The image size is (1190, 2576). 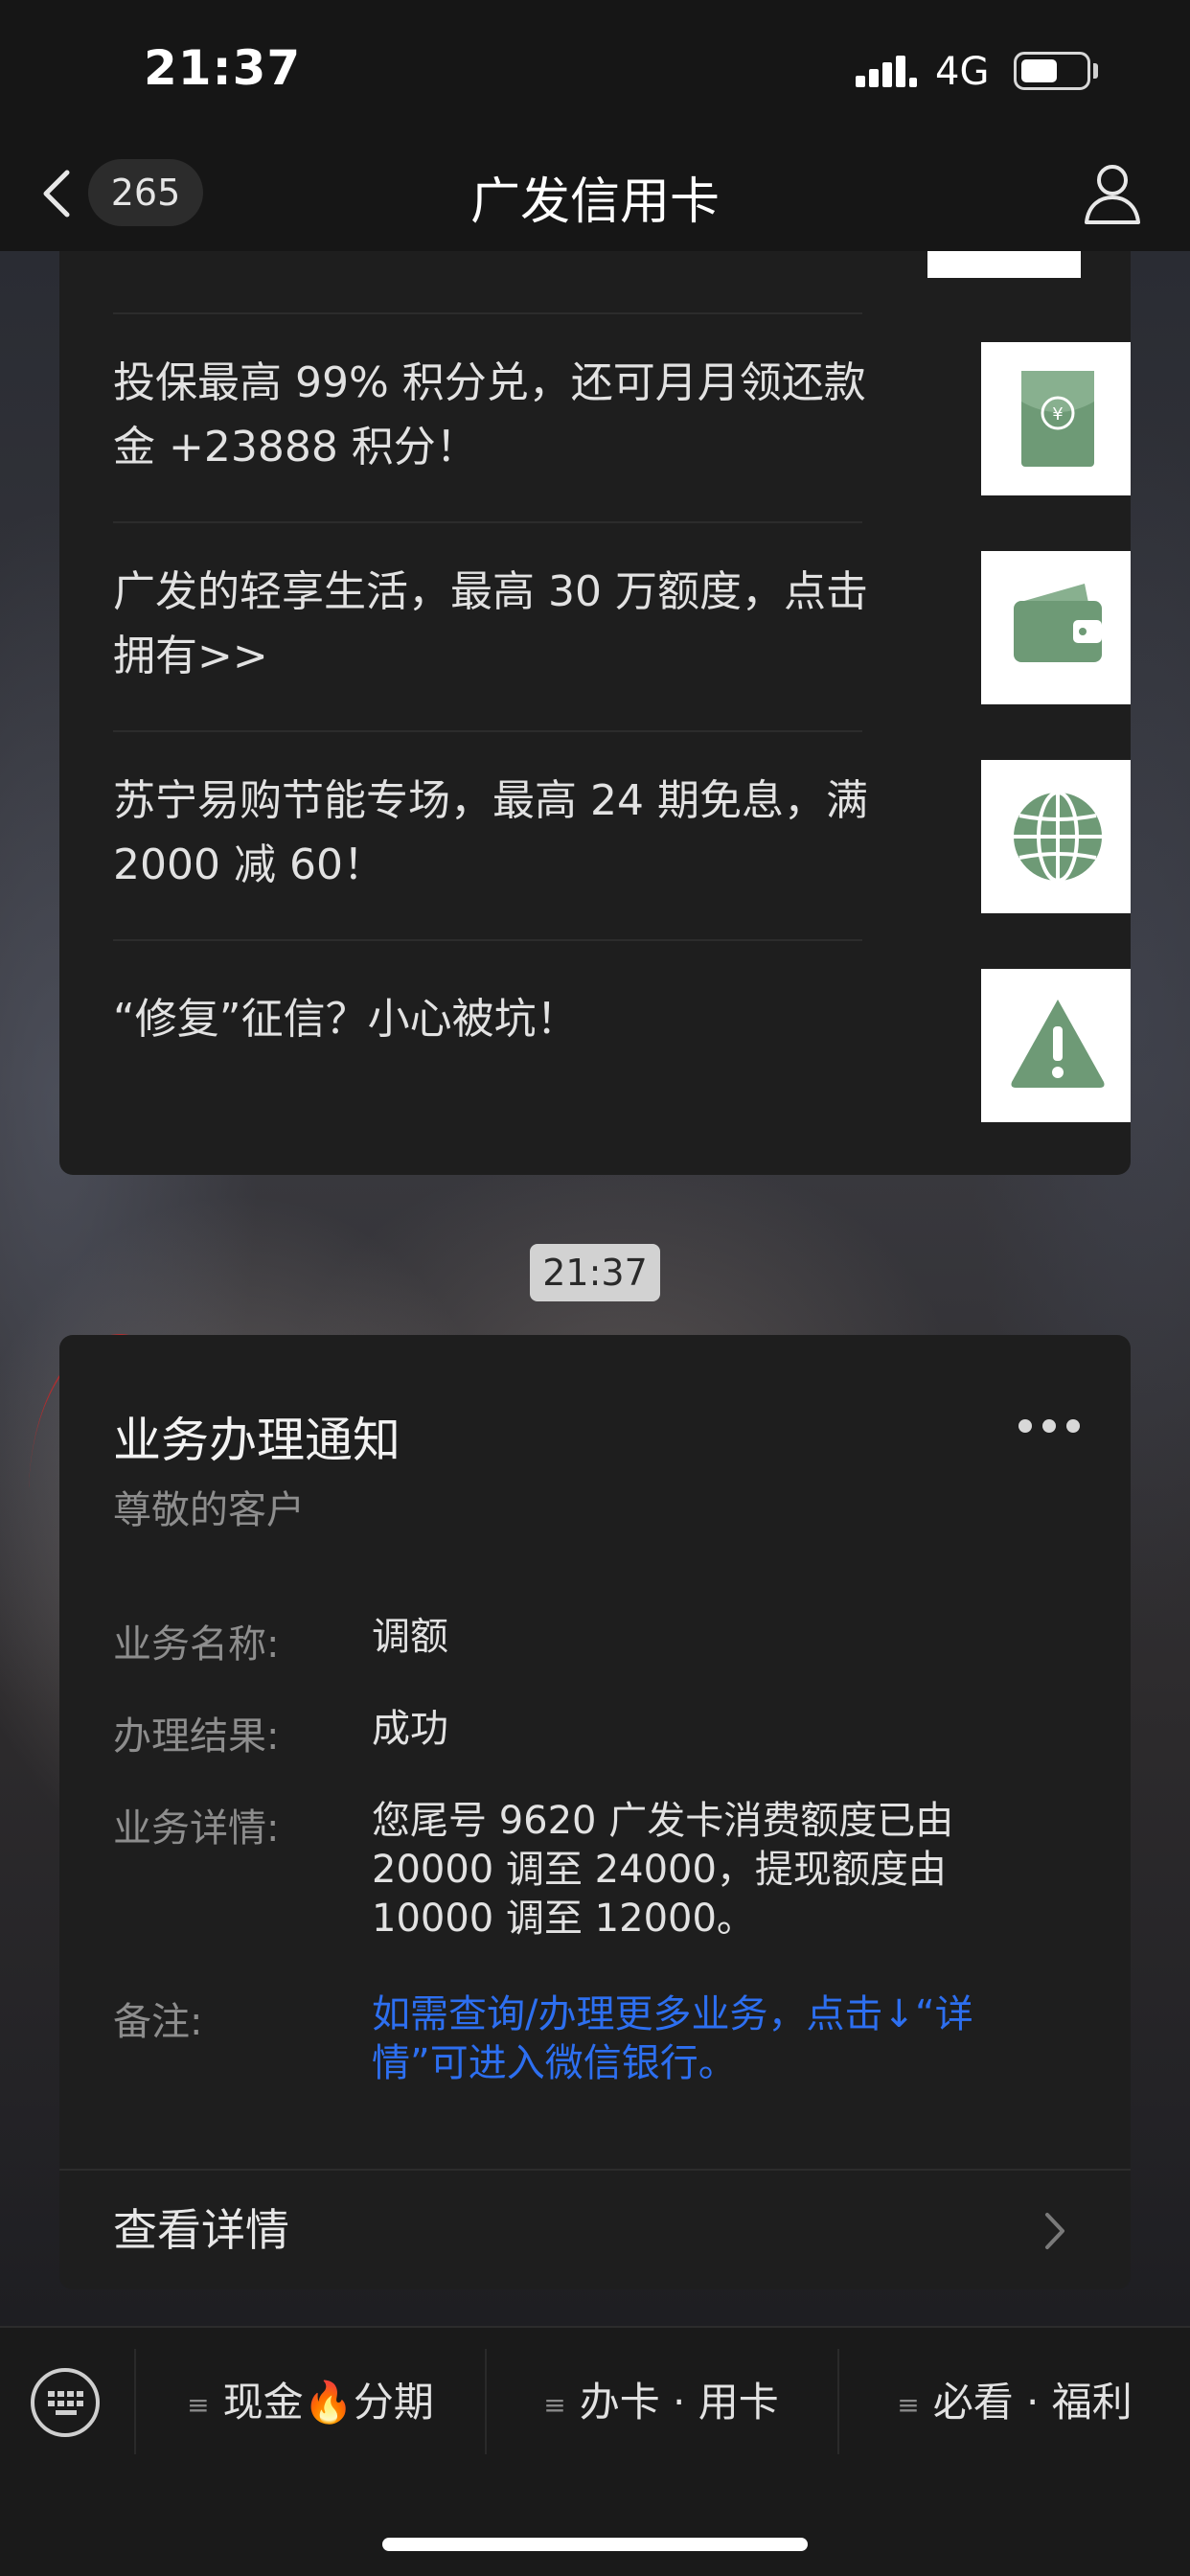 What do you see at coordinates (197, 1828) in the screenshot?
I see `field-label-details: 业务详情:` at bounding box center [197, 1828].